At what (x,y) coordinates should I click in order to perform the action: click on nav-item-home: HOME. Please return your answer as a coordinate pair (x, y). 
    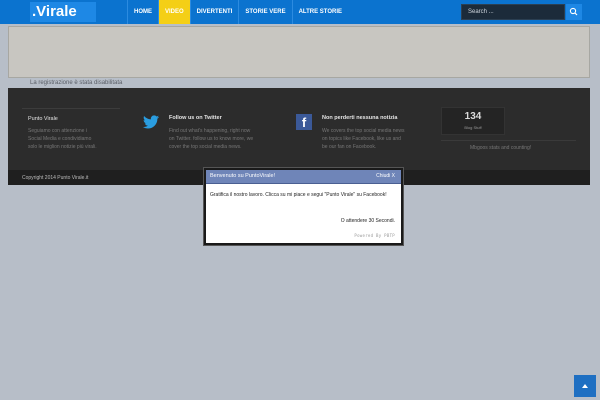
    Looking at the image, I should click on (142, 12).